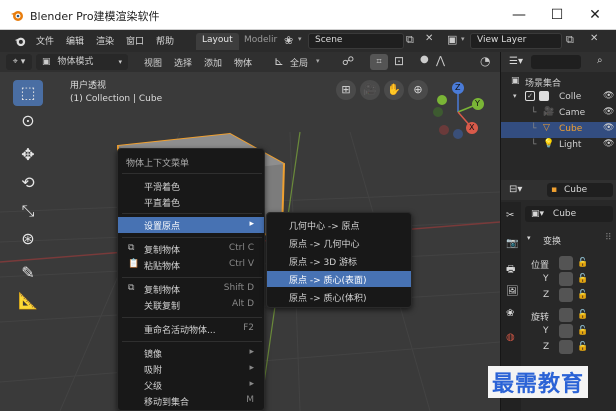  I want to click on rotate-tool-icon: ⟲, so click(28, 183).